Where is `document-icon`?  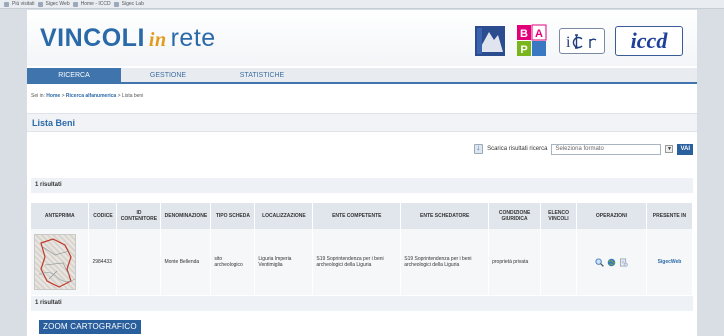
document-icon is located at coordinates (623, 262).